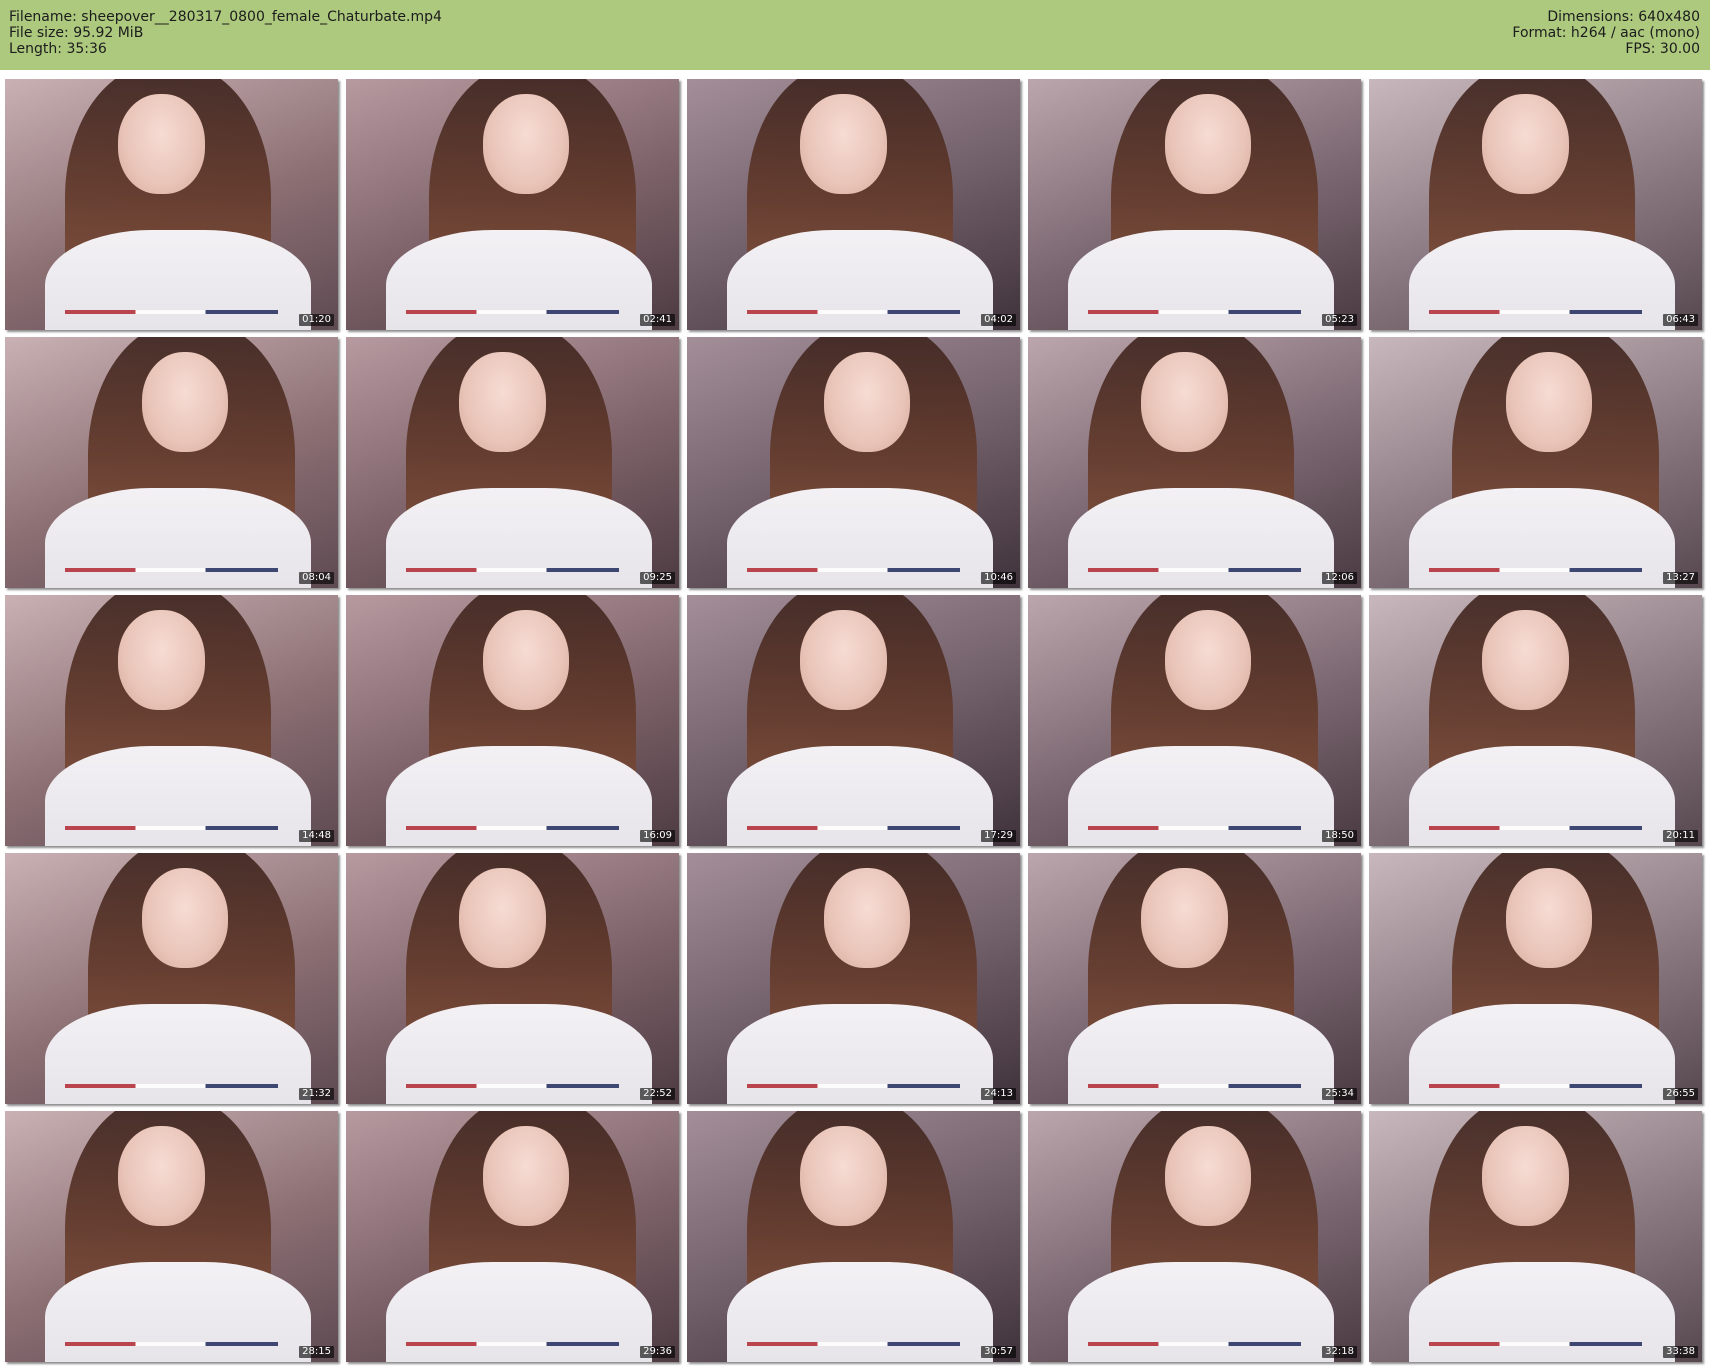 This screenshot has height=1370, width=1710. What do you see at coordinates (1194, 462) in the screenshot?
I see `video-thumbnail: 12:06` at bounding box center [1194, 462].